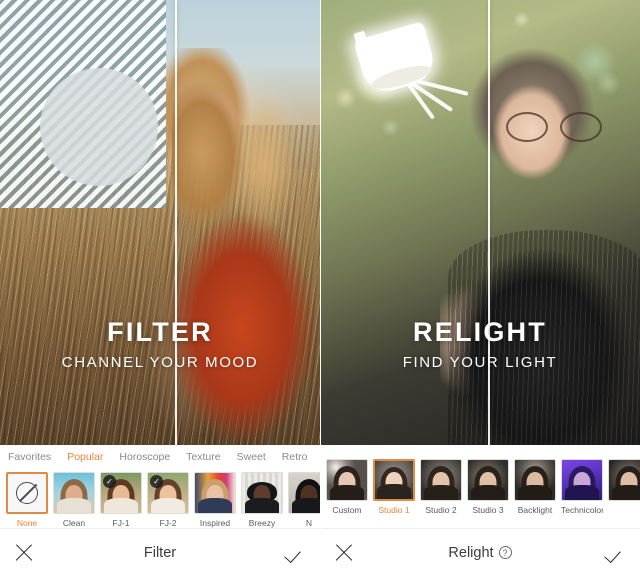 Image resolution: width=640 pixels, height=577 pixels. What do you see at coordinates (99, 127) in the screenshot?
I see `circle-decoration` at bounding box center [99, 127].